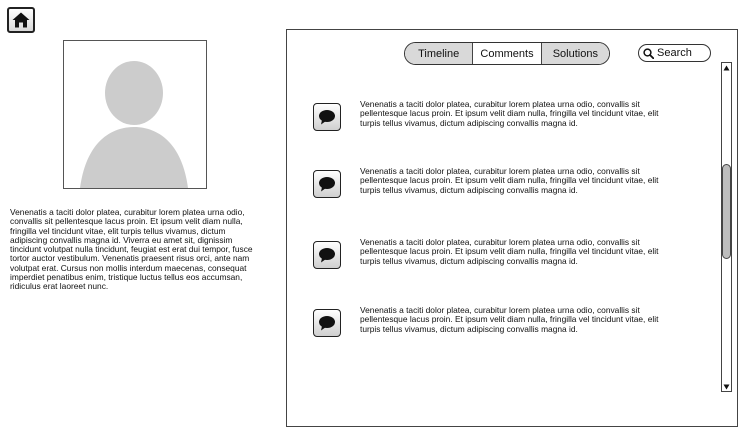  Describe the element at coordinates (726, 211) in the screenshot. I see `scroll-thumb` at that location.